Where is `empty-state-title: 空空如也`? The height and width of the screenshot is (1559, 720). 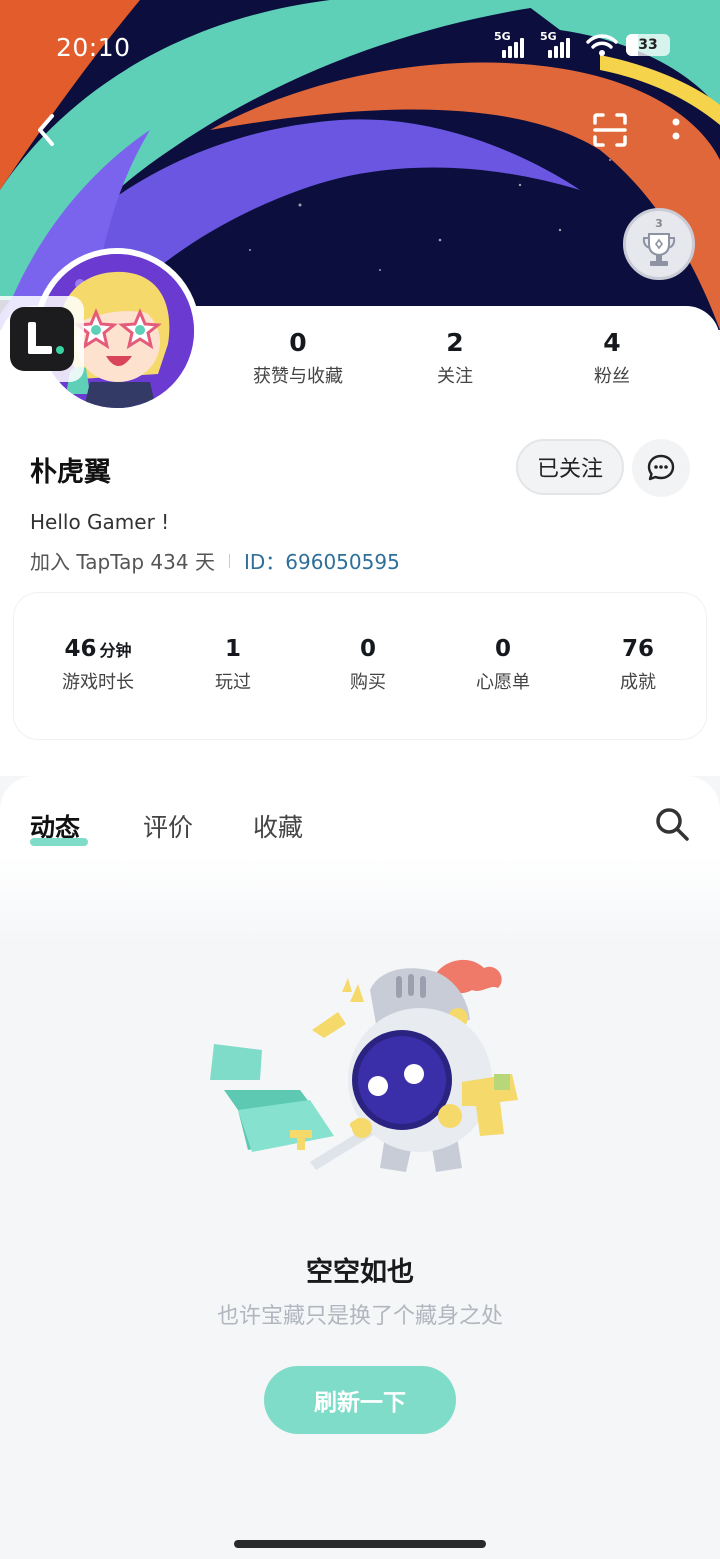
empty-state-title: 空空如也 is located at coordinates (360, 1272).